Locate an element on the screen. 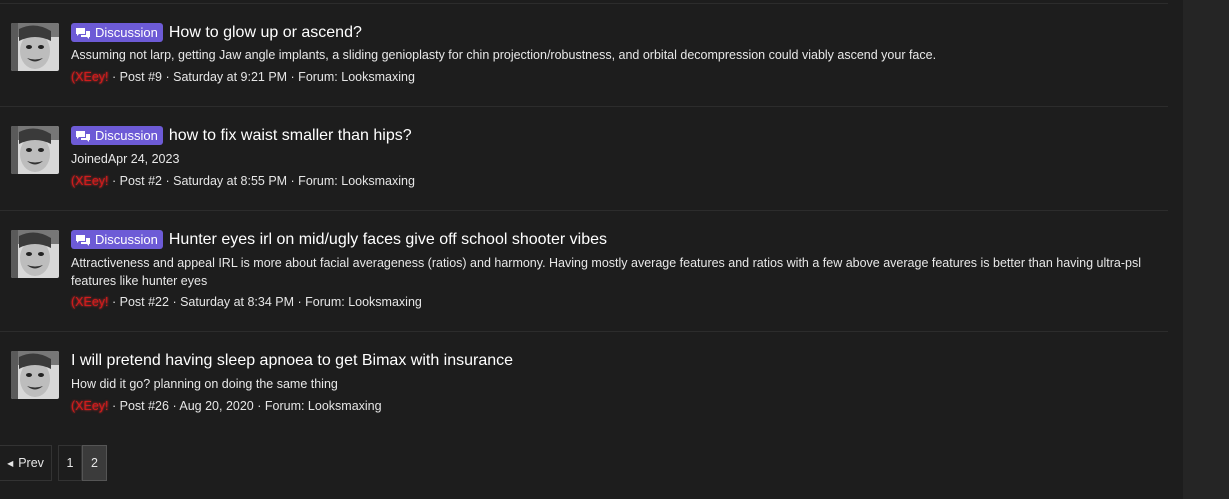  caret-left-icon: ◀ is located at coordinates (10, 463).